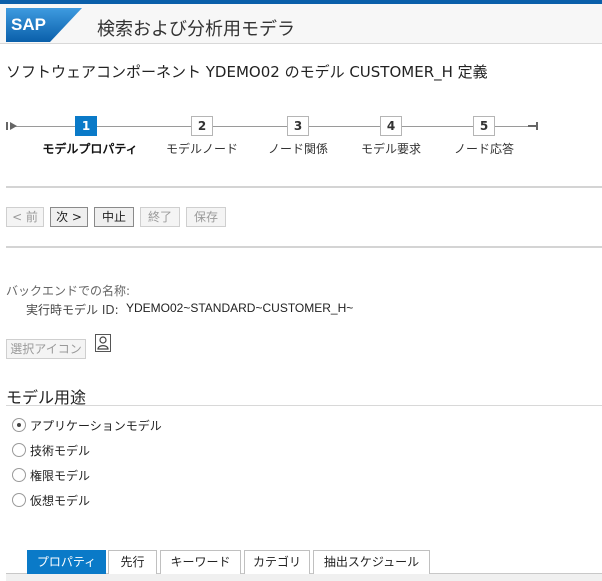  What do you see at coordinates (25, 217) in the screenshot?
I see `back-button: < 前` at bounding box center [25, 217].